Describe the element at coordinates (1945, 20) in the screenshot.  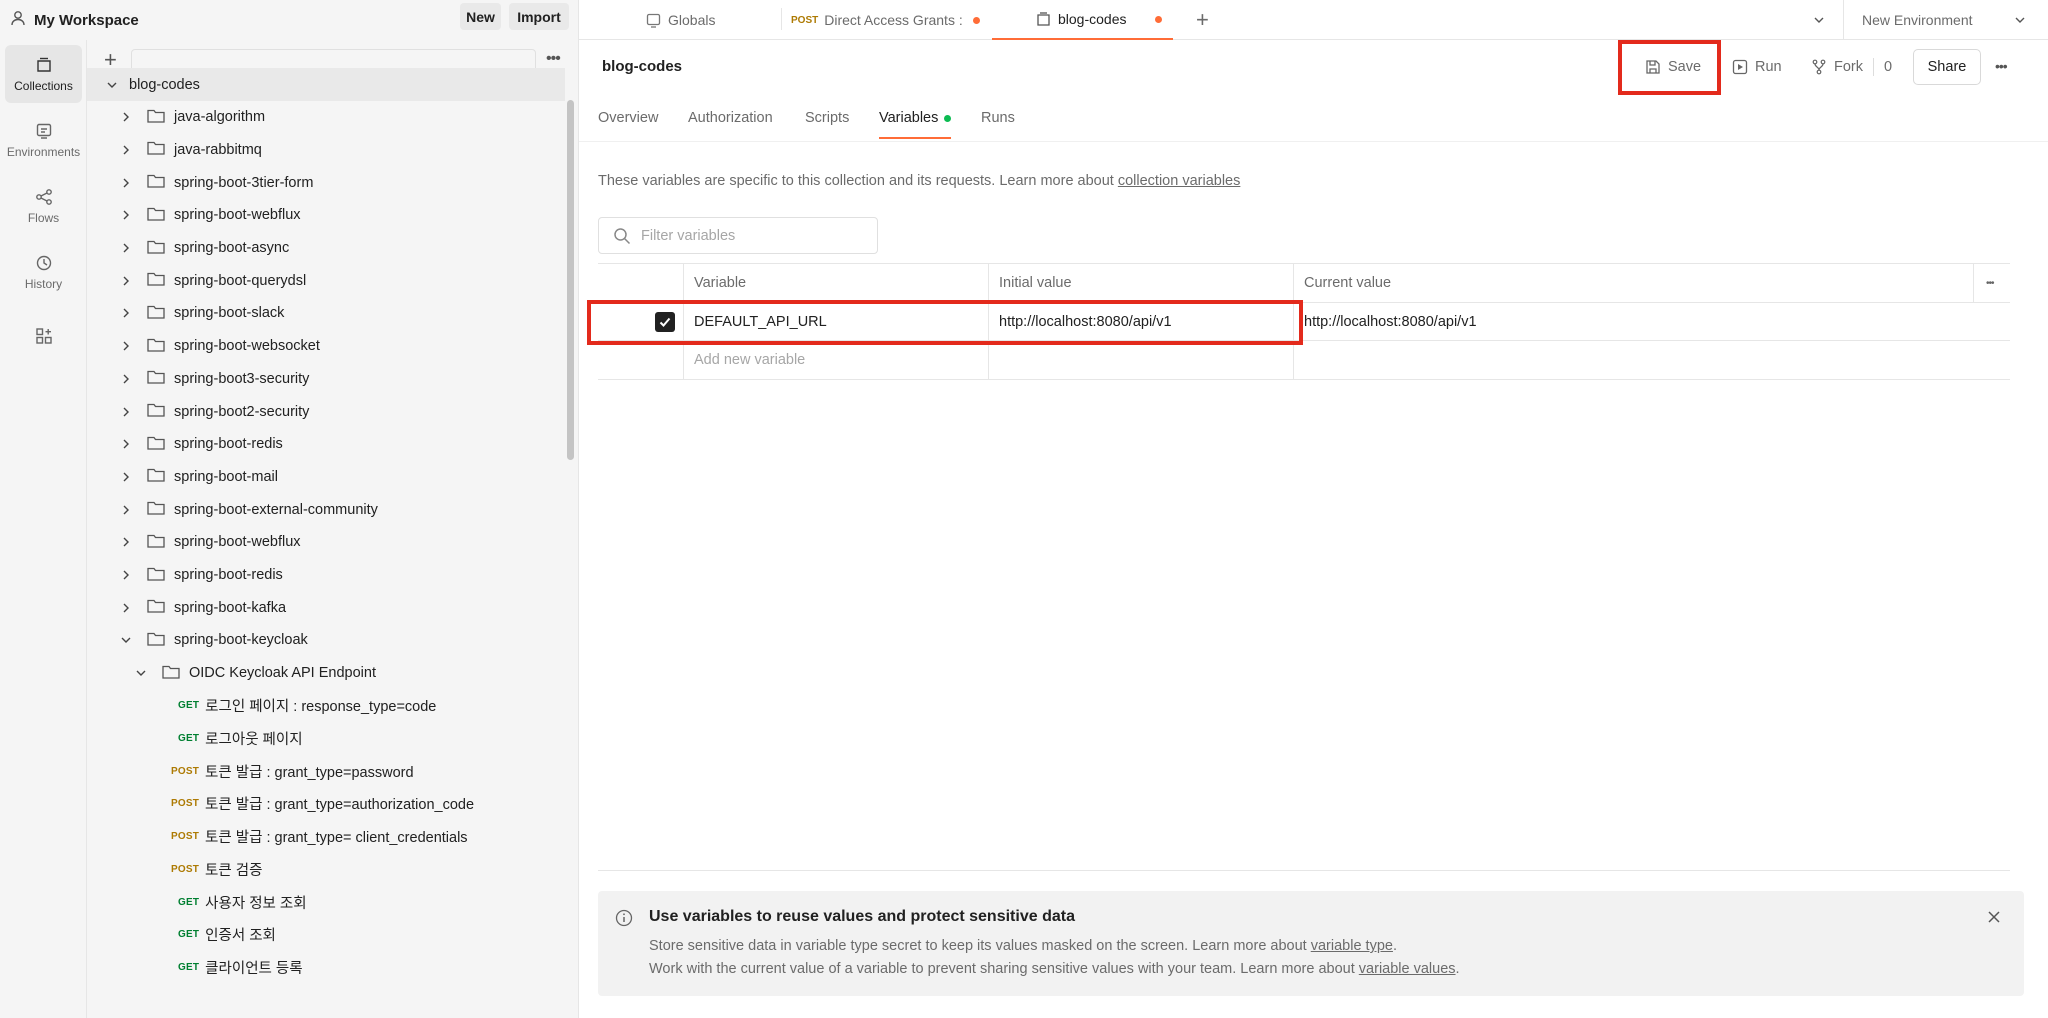
I see `environment-selector: New Environment` at that location.